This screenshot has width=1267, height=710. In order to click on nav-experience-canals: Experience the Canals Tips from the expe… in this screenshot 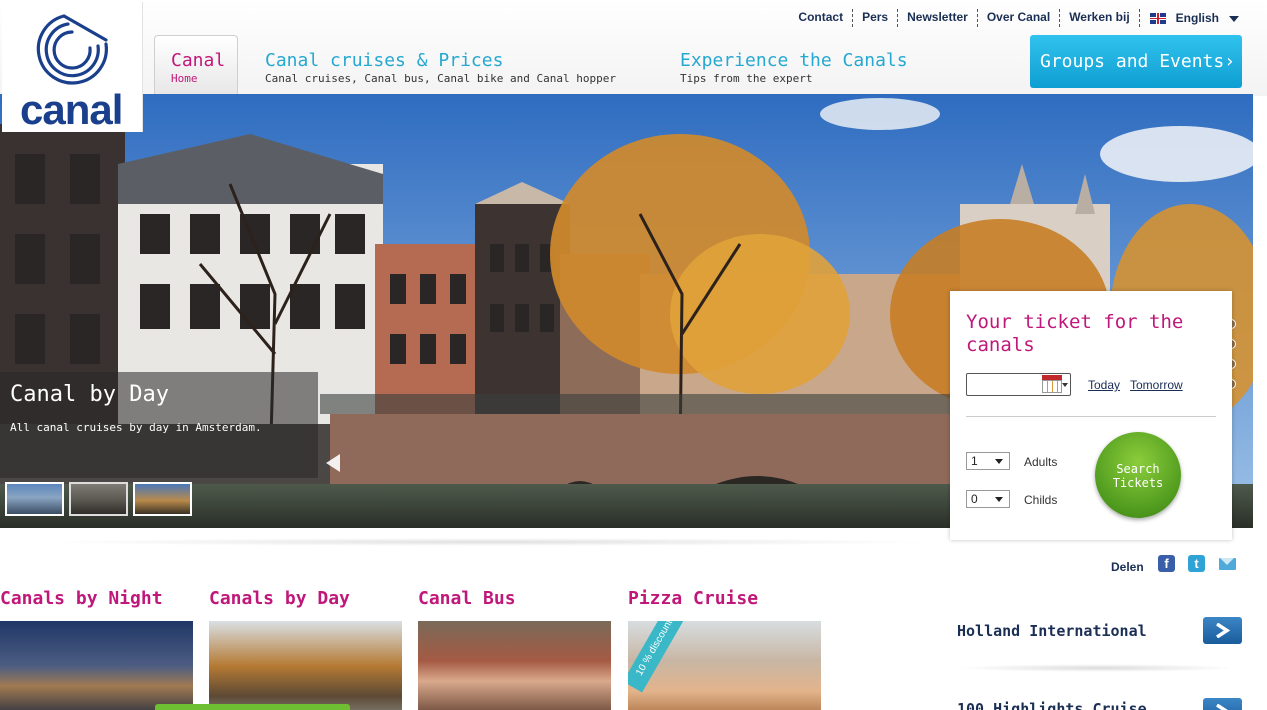, I will do `click(794, 67)`.